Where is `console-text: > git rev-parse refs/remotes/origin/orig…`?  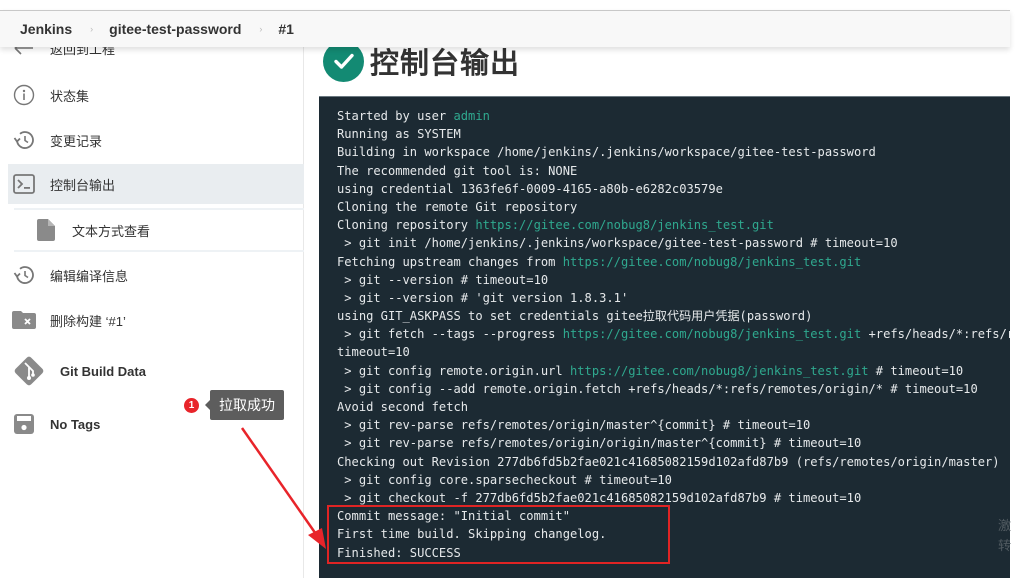 console-text: > git rev-parse refs/remotes/origin/orig… is located at coordinates (599, 443).